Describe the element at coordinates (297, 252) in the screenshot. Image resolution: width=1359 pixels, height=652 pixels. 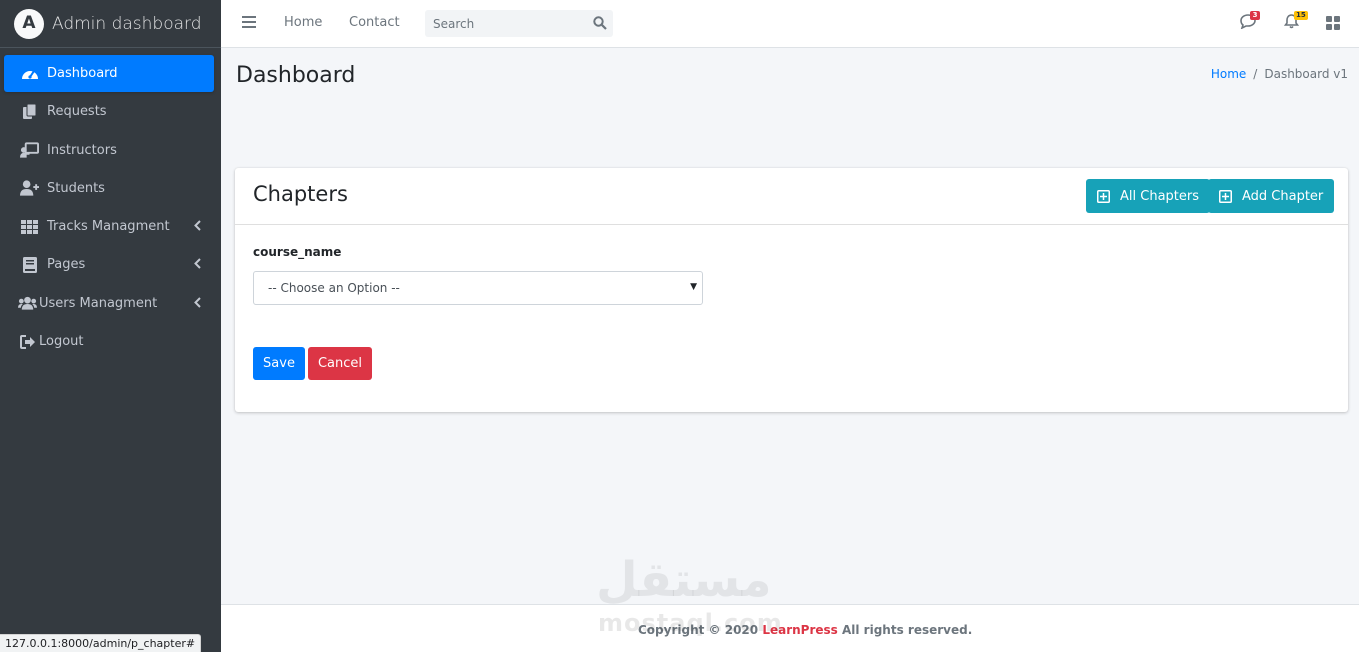
I see `course-name-label: course_name` at that location.